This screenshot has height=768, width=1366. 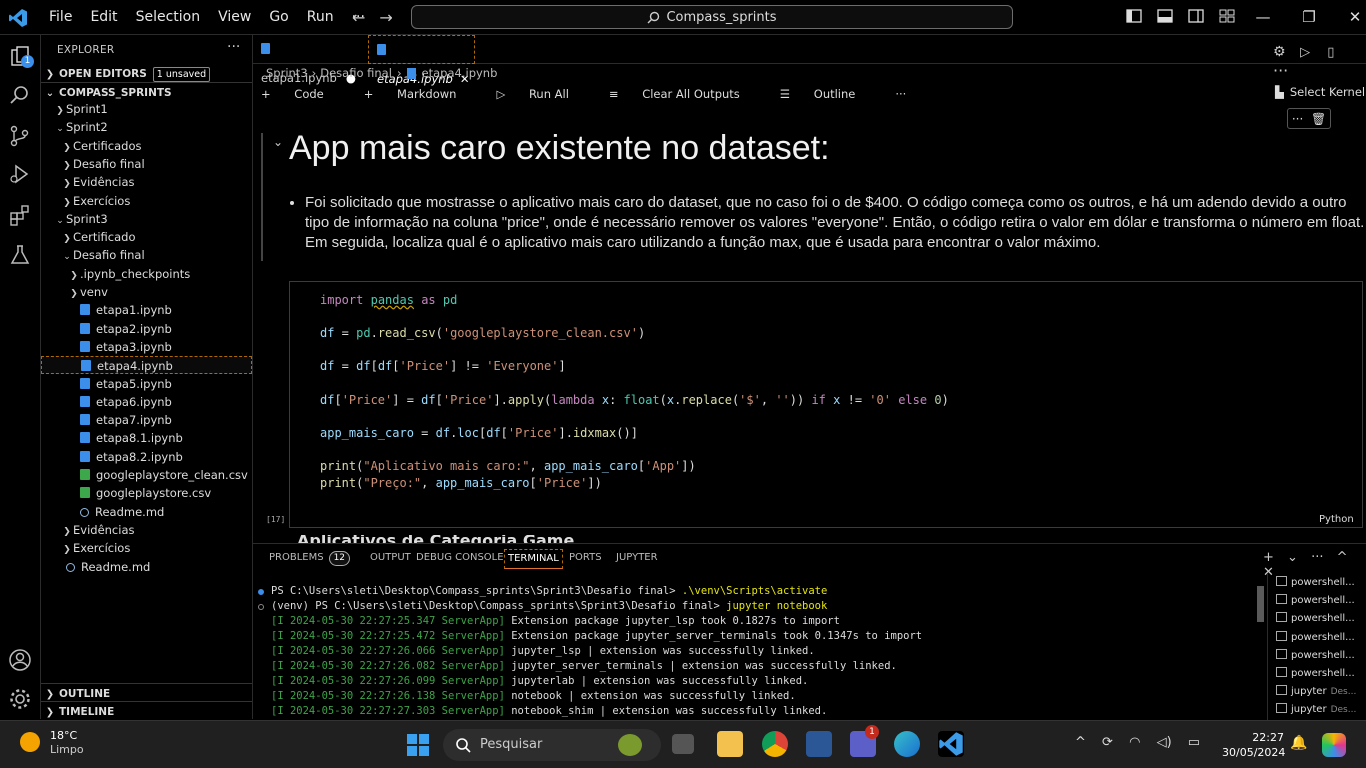 What do you see at coordinates (146, 384) in the screenshot?
I see `tree-file: etapa5.ipynb` at bounding box center [146, 384].